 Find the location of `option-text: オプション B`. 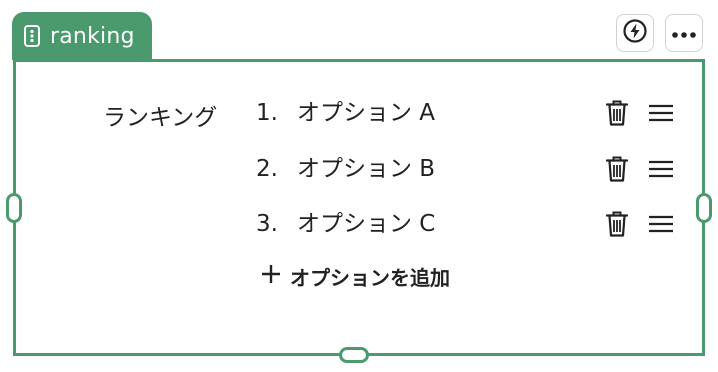

option-text: オプション B is located at coordinates (366, 169).